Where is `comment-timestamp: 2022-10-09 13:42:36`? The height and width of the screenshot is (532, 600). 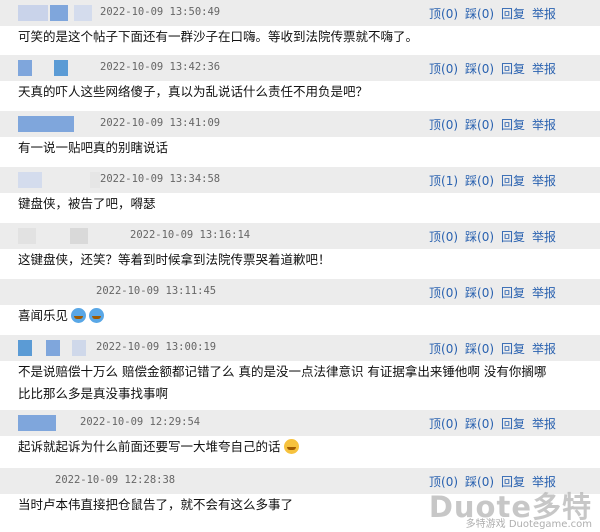
comment-timestamp: 2022-10-09 13:42:36 is located at coordinates (160, 67).